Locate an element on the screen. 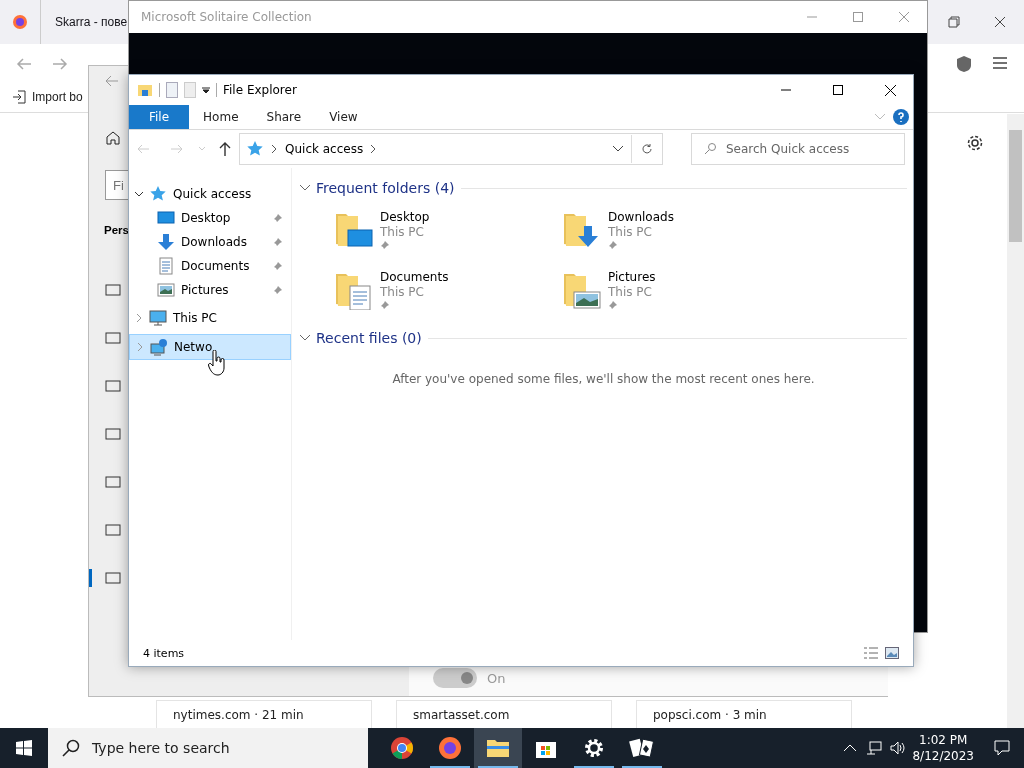  expand-icon is located at coordinates (139, 318).